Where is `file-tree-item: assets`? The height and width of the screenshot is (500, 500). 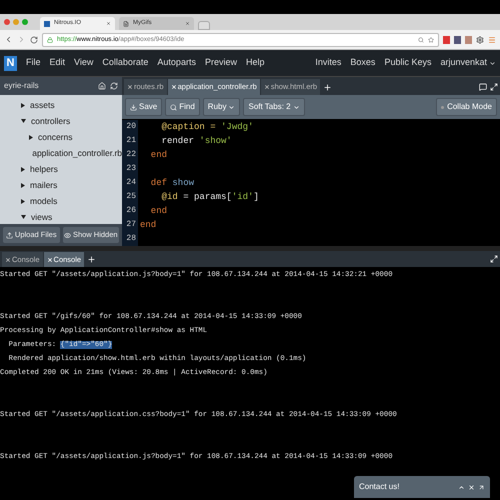
file-tree-item: assets is located at coordinates (71, 105).